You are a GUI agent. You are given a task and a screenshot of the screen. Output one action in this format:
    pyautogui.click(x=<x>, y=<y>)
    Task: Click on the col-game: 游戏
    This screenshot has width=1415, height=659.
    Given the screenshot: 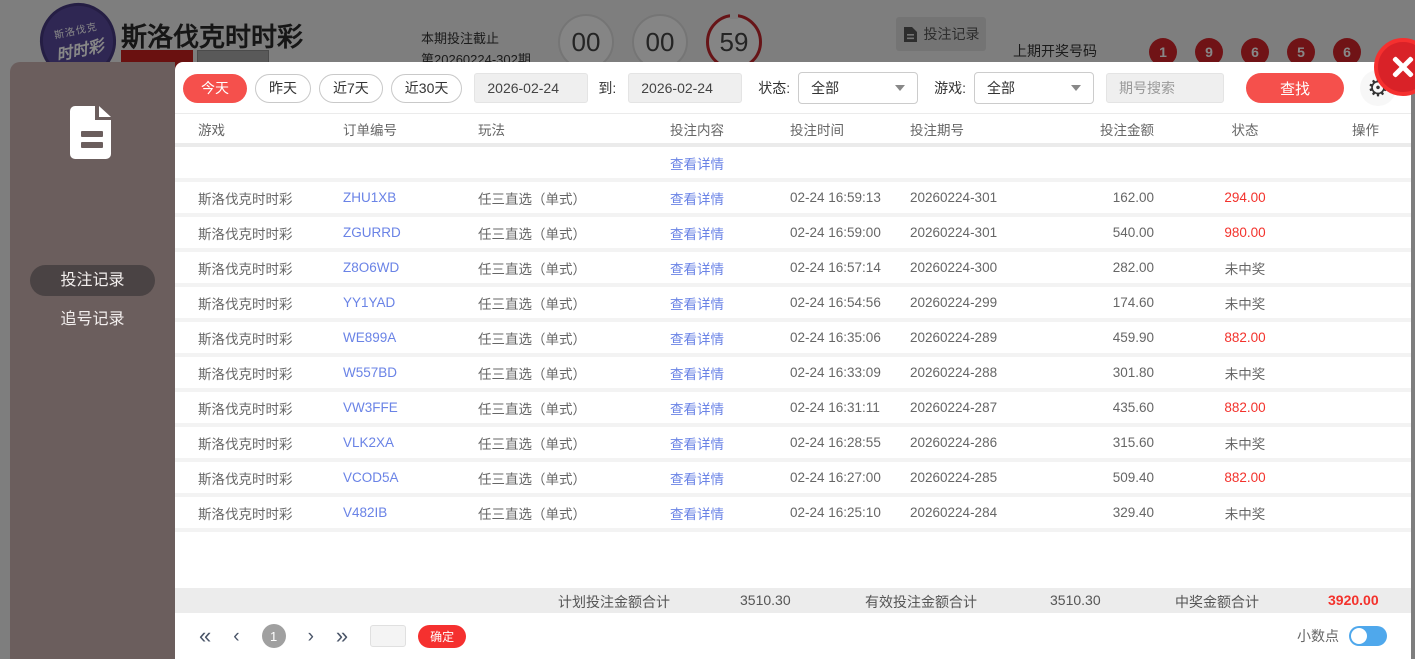 What is the action you would take?
    pyautogui.click(x=211, y=130)
    